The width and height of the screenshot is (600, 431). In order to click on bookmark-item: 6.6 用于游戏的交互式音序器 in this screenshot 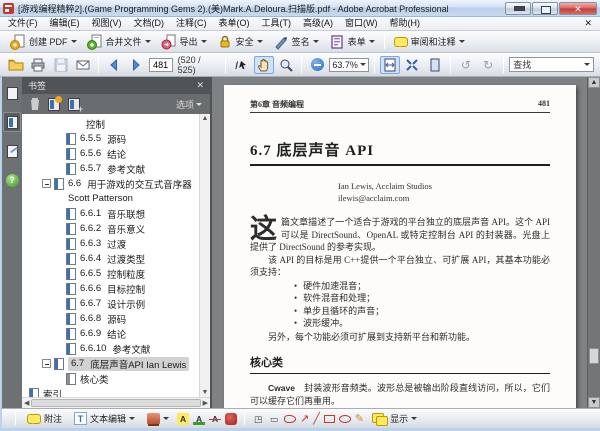, I will do `click(111, 183)`.